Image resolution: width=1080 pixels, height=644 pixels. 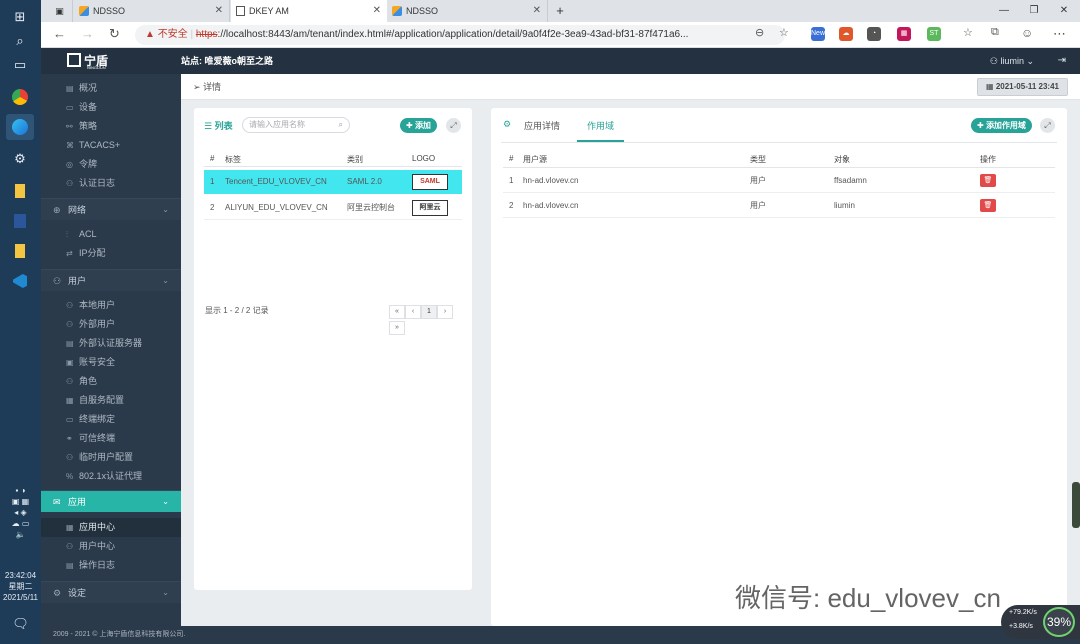 I want to click on plus-icon: ✚, so click(x=410, y=125).